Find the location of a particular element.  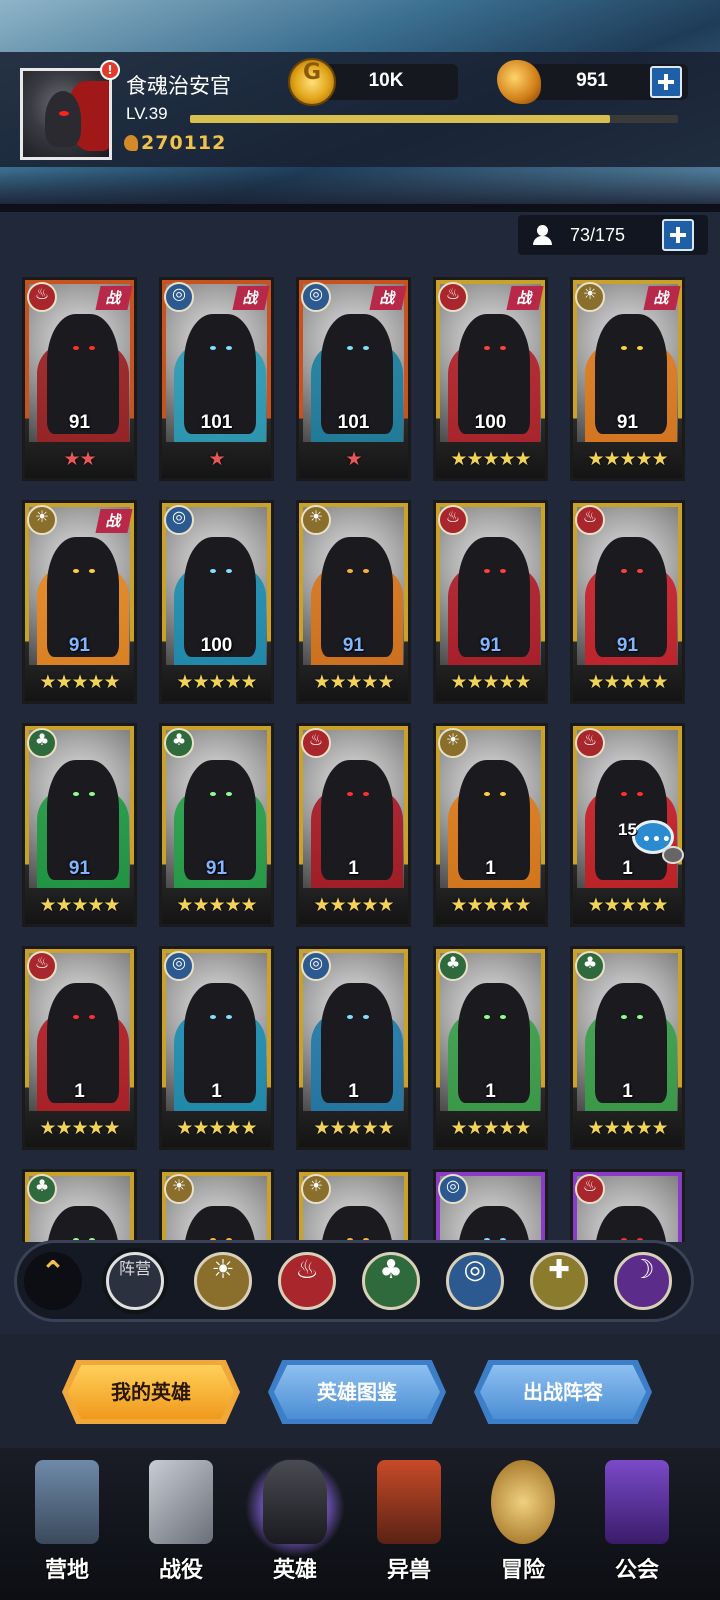

expand-roster-button is located at coordinates (678, 235).